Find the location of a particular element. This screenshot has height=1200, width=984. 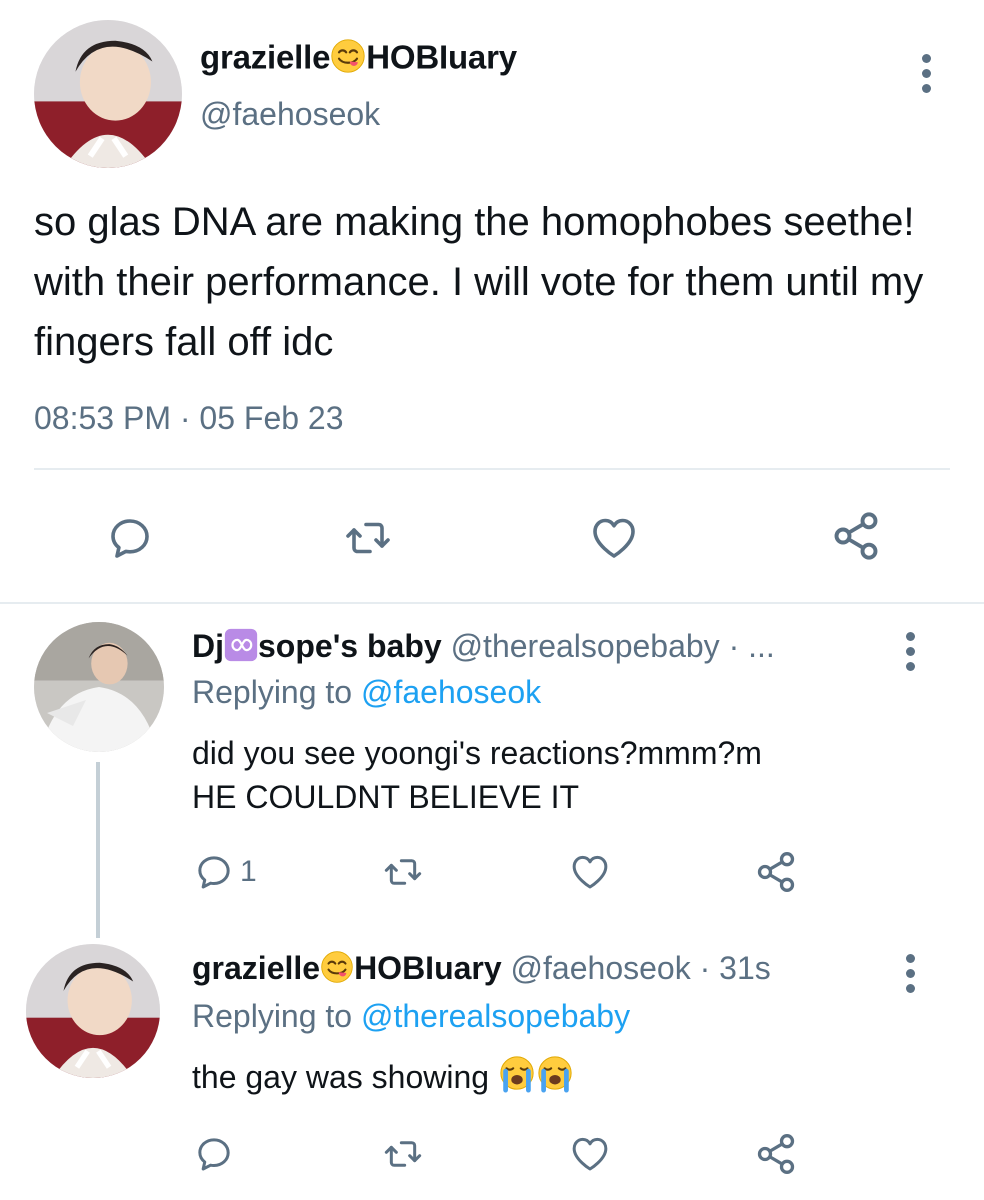

reply1-name-suffix: sope's baby is located at coordinates (350, 646).